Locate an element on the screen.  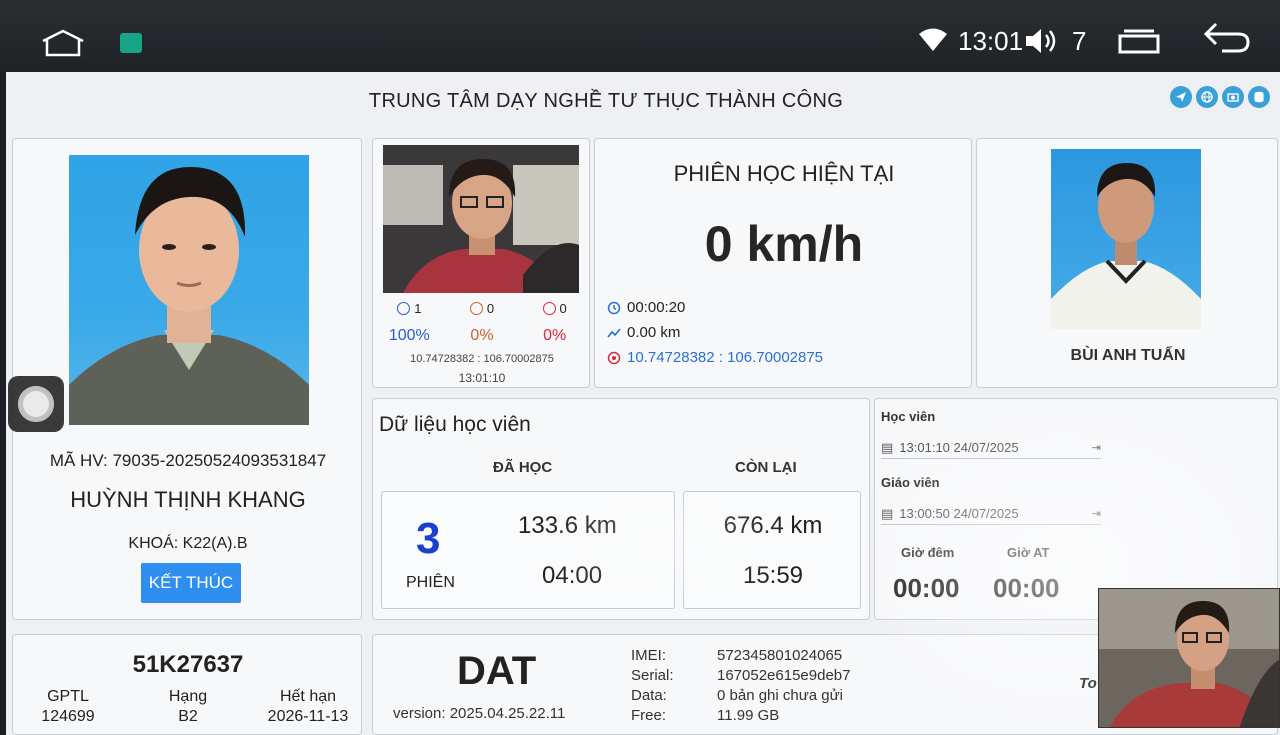
truncated-label: To is located at coordinates (1088, 683).